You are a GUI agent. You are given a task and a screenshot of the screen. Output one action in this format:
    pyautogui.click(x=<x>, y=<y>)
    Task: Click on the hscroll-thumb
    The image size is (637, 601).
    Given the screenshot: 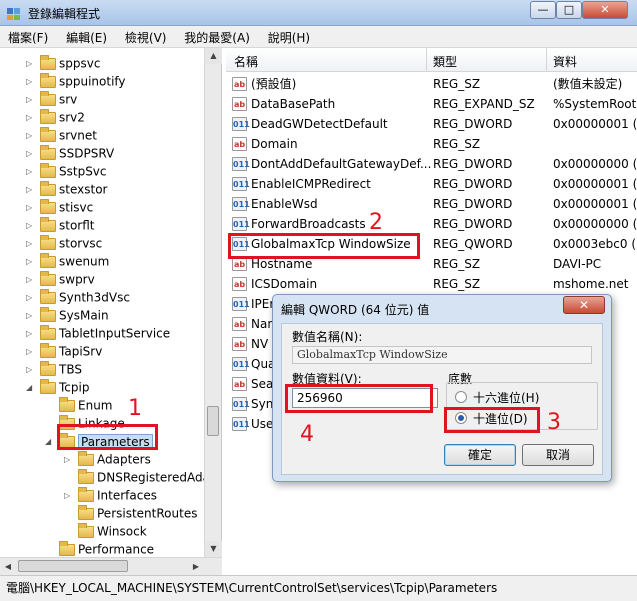 What is the action you would take?
    pyautogui.click(x=73, y=566)
    